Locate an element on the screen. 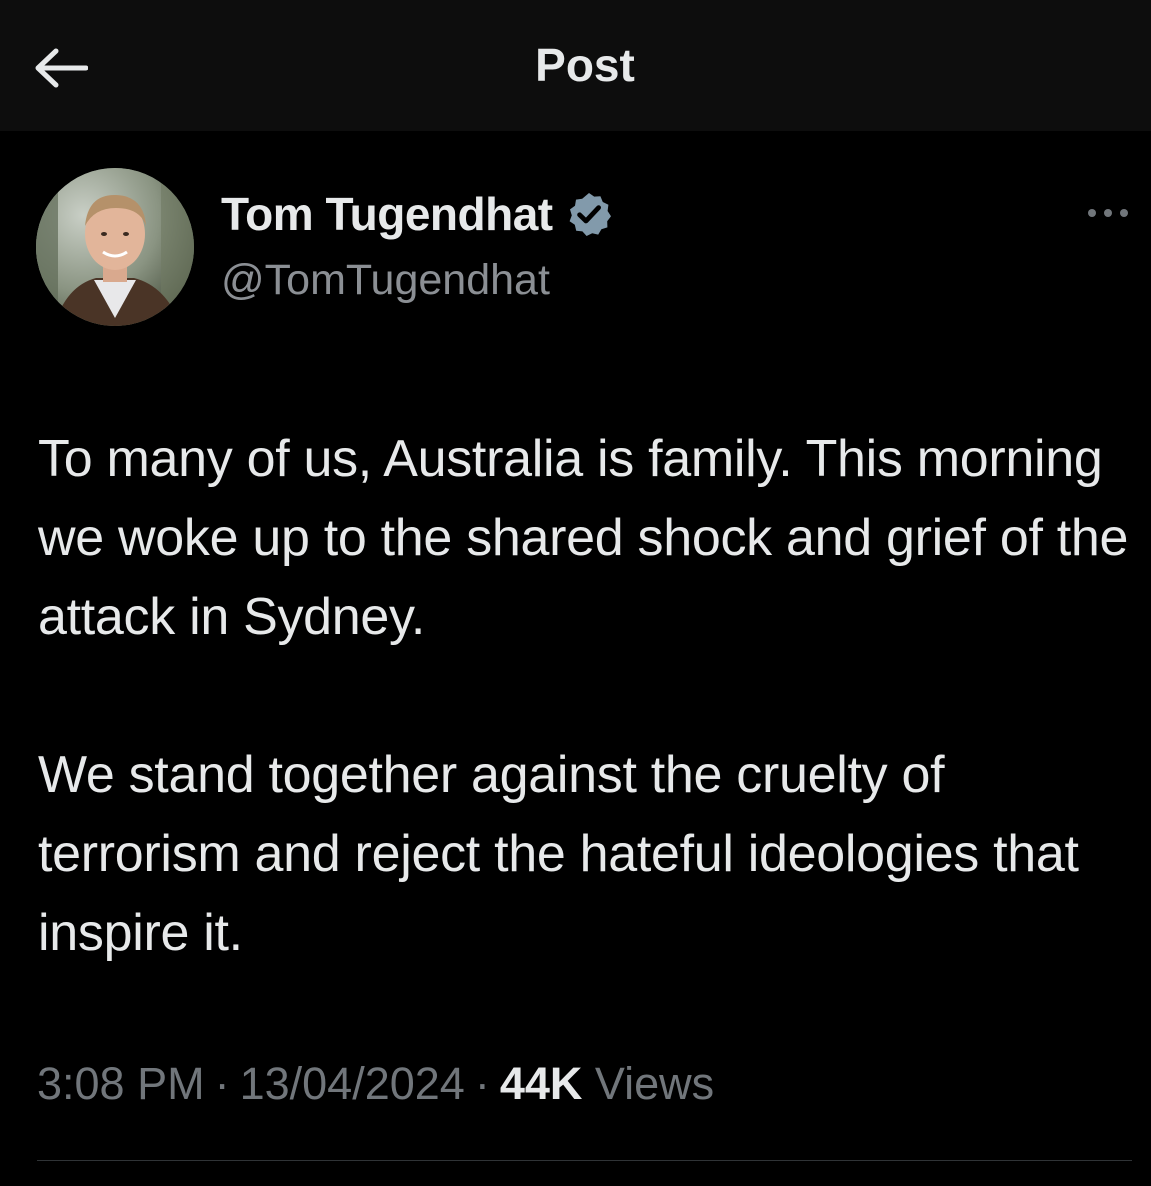 This screenshot has width=1151, height=1186. top-bar: Post is located at coordinates (575, 65).